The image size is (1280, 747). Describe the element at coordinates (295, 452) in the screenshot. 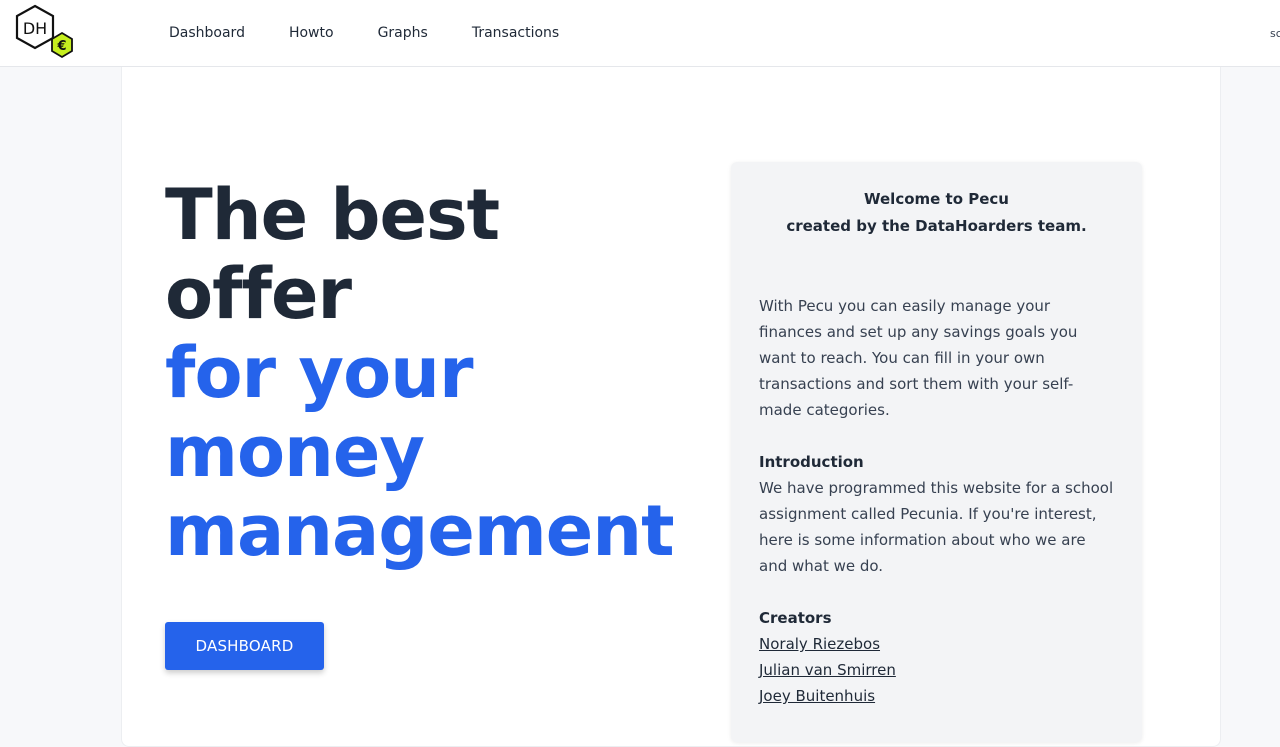

I see `hero-line-4: money` at that location.